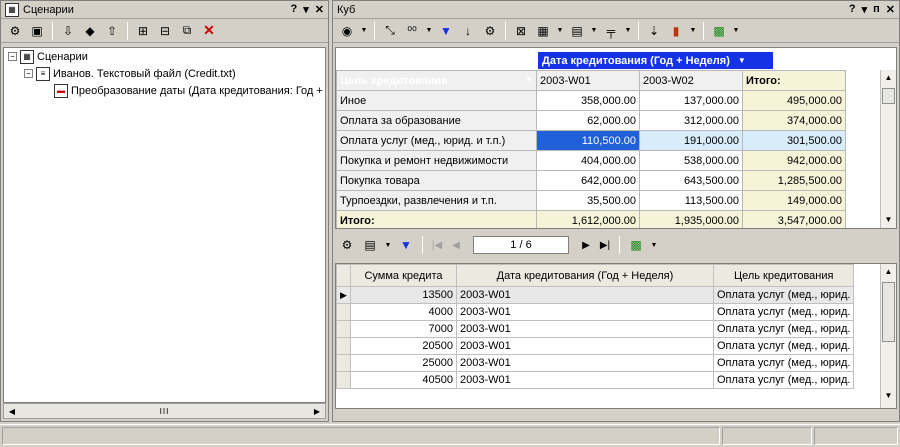 The width and height of the screenshot is (900, 447). Describe the element at coordinates (691, 200) in the screenshot. I see `cell: 113,500.00` at that location.